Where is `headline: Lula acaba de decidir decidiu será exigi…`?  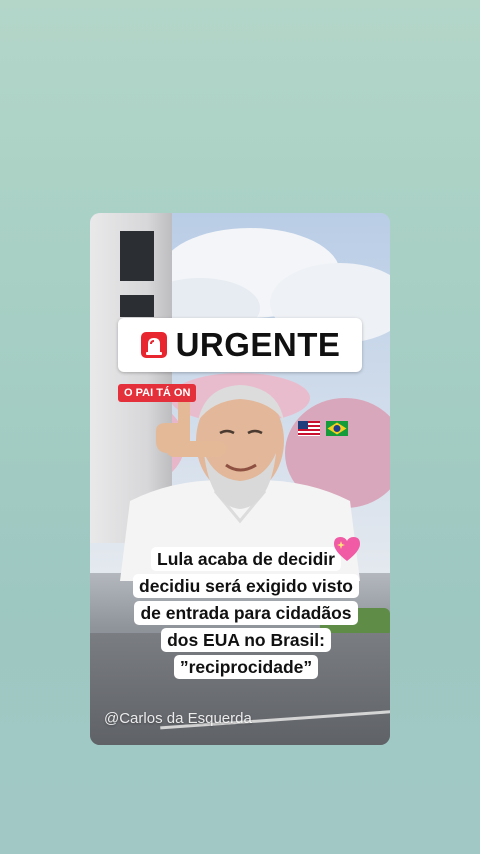
headline: Lula acaba de decidir decidiu será exigi… is located at coordinates (246, 613).